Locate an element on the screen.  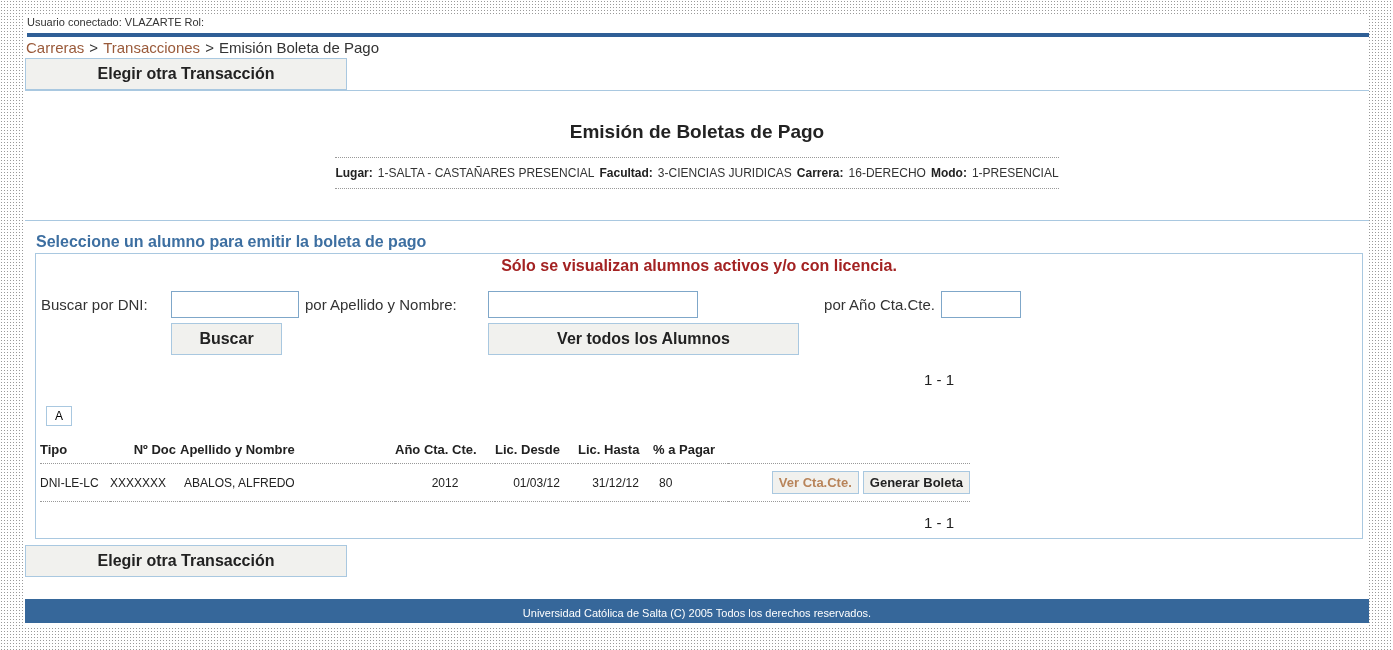
section-title: Seleccione un alumno para emitir la boleta de pago is located at coordinates (232, 242).